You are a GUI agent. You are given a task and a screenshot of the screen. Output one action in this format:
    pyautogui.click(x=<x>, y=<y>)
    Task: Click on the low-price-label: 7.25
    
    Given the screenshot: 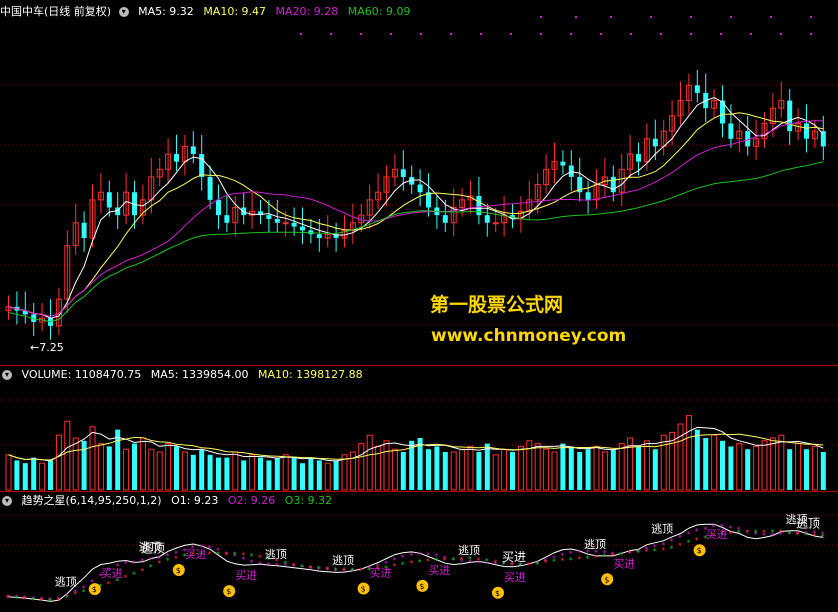 What is the action you would take?
    pyautogui.click(x=51, y=347)
    